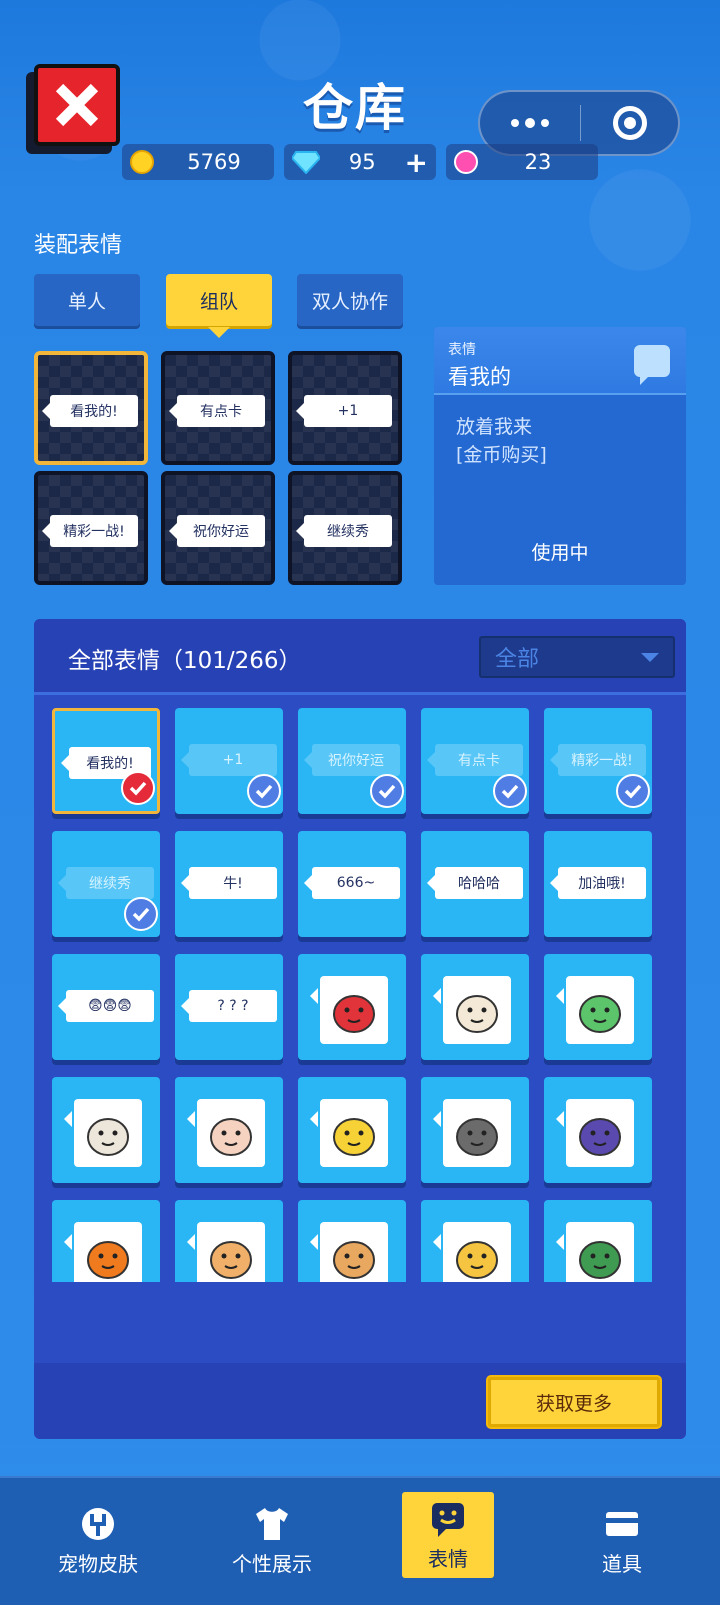 The width and height of the screenshot is (720, 1605). I want to click on emote-card: 😨😨😨, so click(106, 1007).